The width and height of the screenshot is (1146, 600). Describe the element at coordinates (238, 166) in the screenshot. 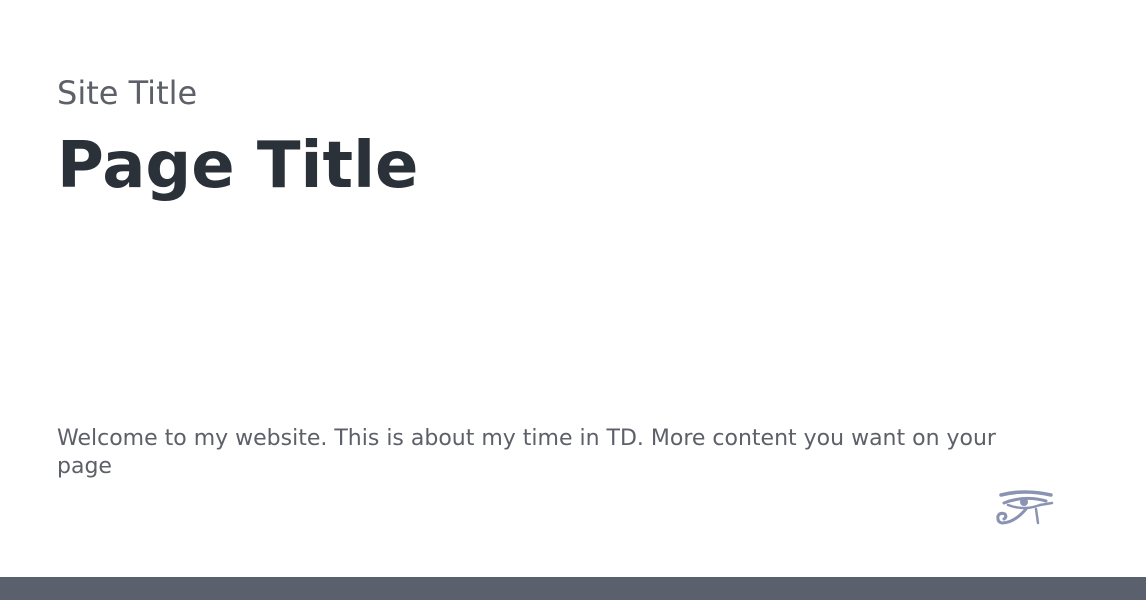

I see `page-title: Page Title` at that location.